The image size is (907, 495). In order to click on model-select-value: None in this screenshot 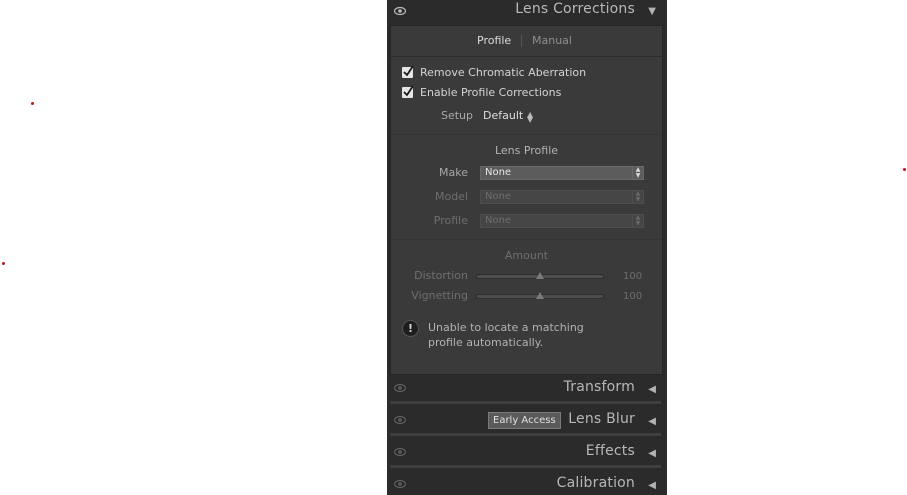, I will do `click(498, 196)`.